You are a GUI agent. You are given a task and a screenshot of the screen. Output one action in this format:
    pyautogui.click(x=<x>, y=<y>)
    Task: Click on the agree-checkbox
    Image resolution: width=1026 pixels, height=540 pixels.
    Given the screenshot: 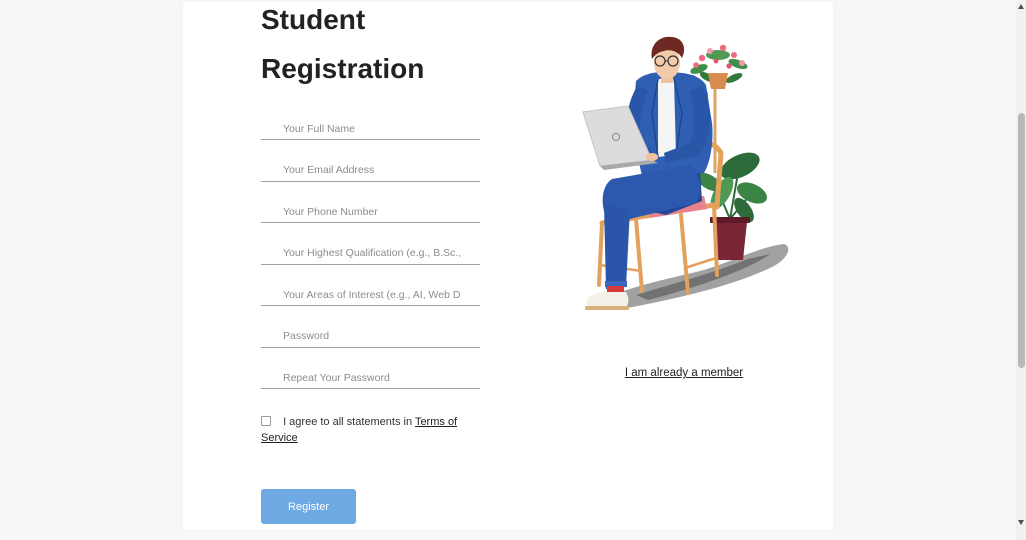 What is the action you would take?
    pyautogui.click(x=266, y=421)
    